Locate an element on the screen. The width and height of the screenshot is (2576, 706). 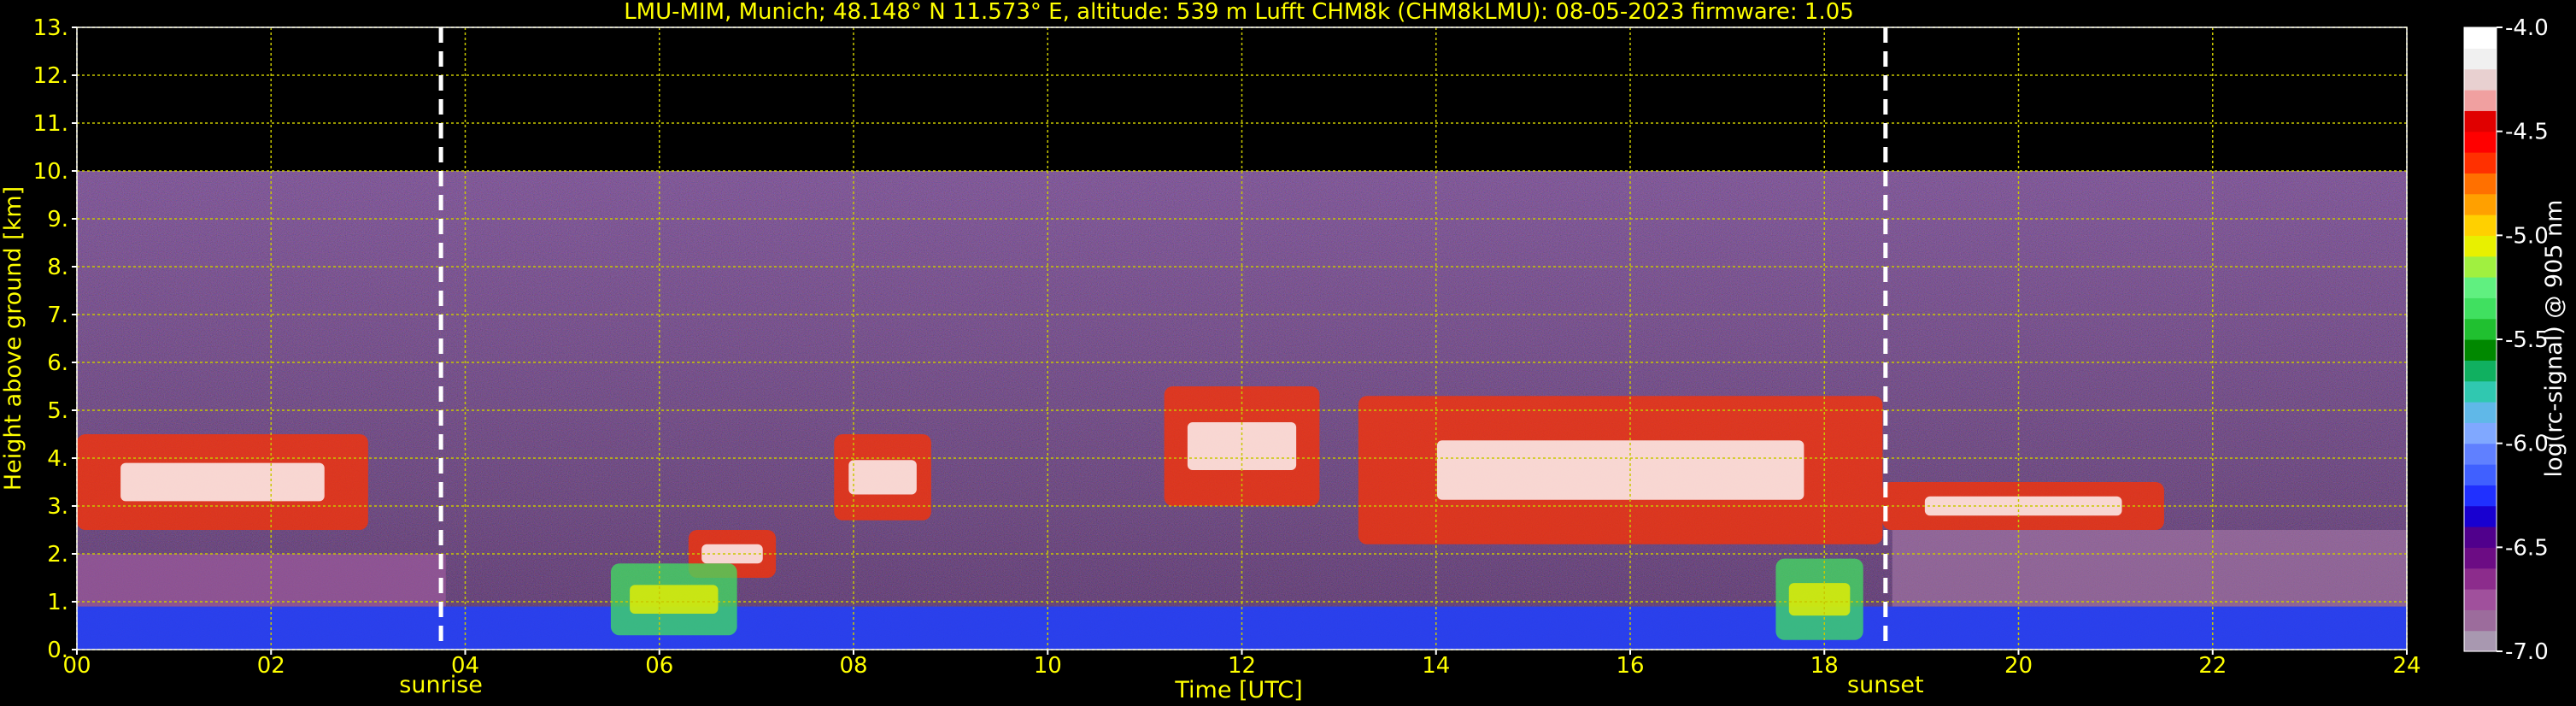
y-tick-label: 5. is located at coordinates (57, 411).